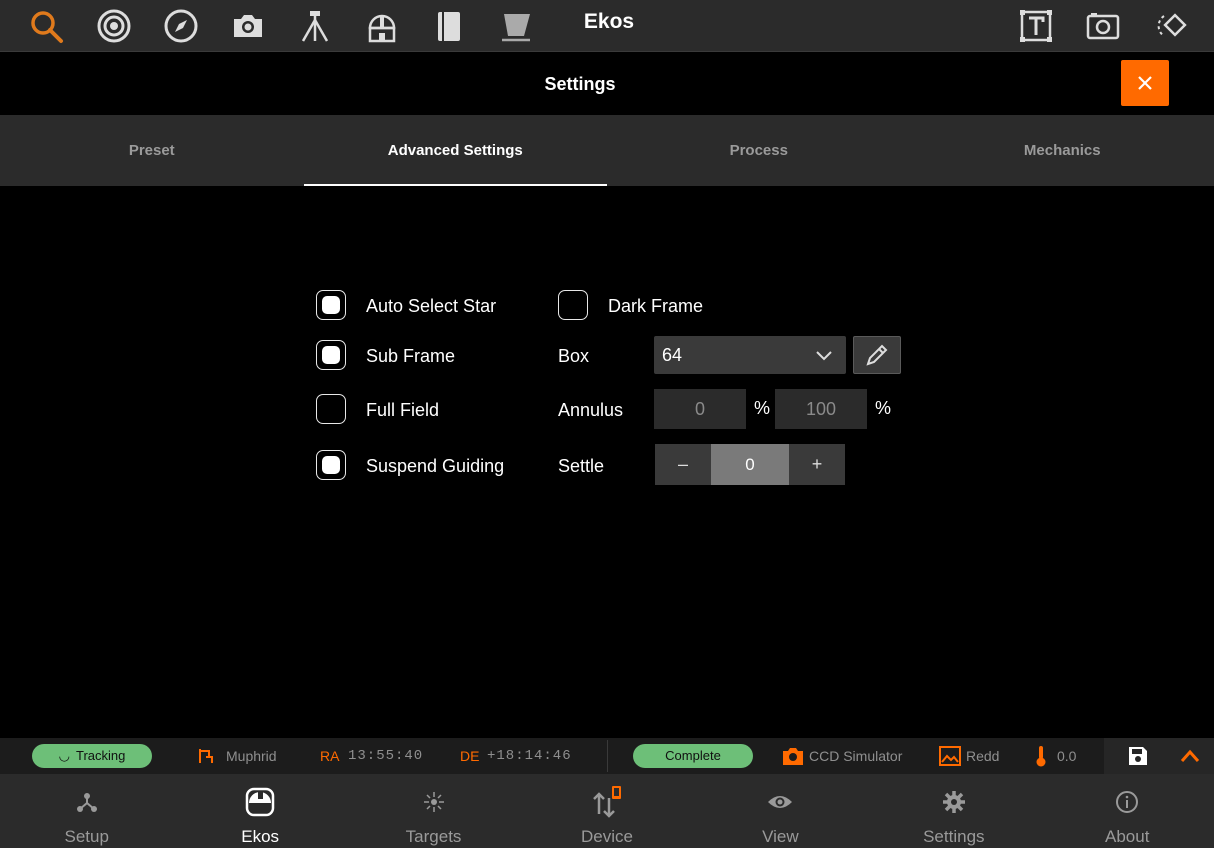 The image size is (1214, 848). I want to click on tab-preset: Preset, so click(152, 150).